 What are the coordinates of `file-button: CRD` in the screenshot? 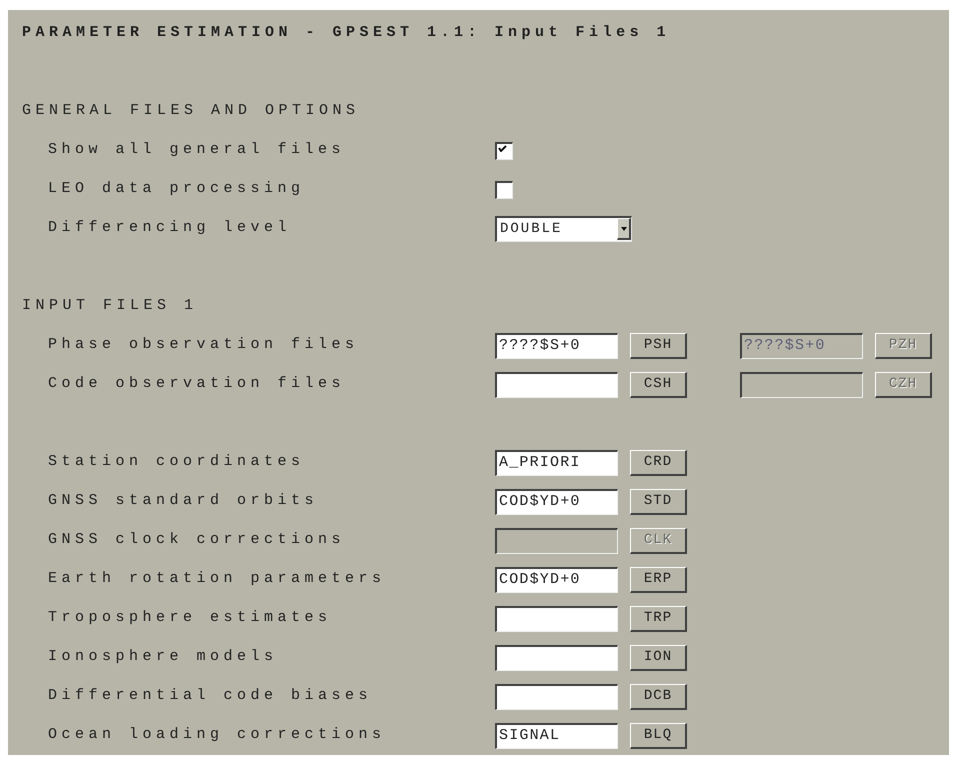 It's located at (658, 463).